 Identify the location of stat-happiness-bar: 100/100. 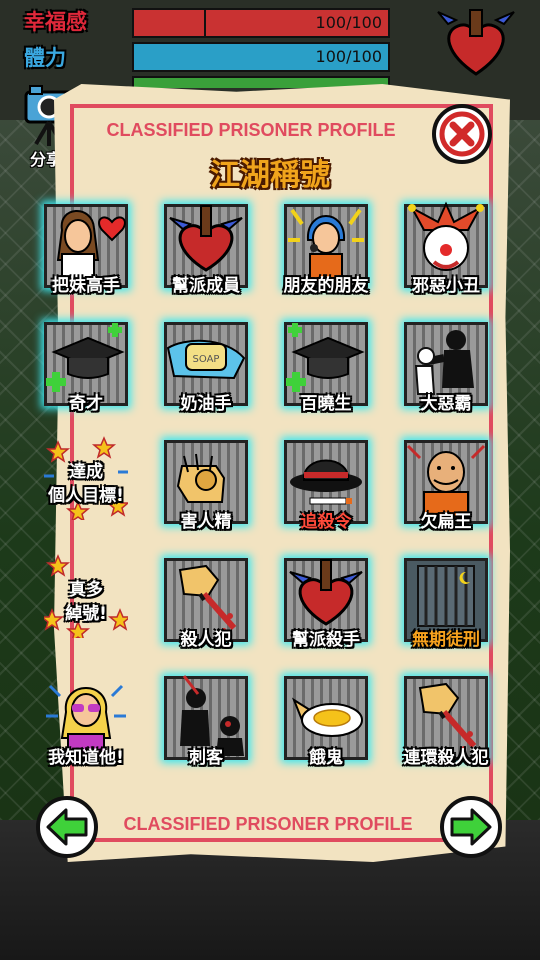
(261, 23).